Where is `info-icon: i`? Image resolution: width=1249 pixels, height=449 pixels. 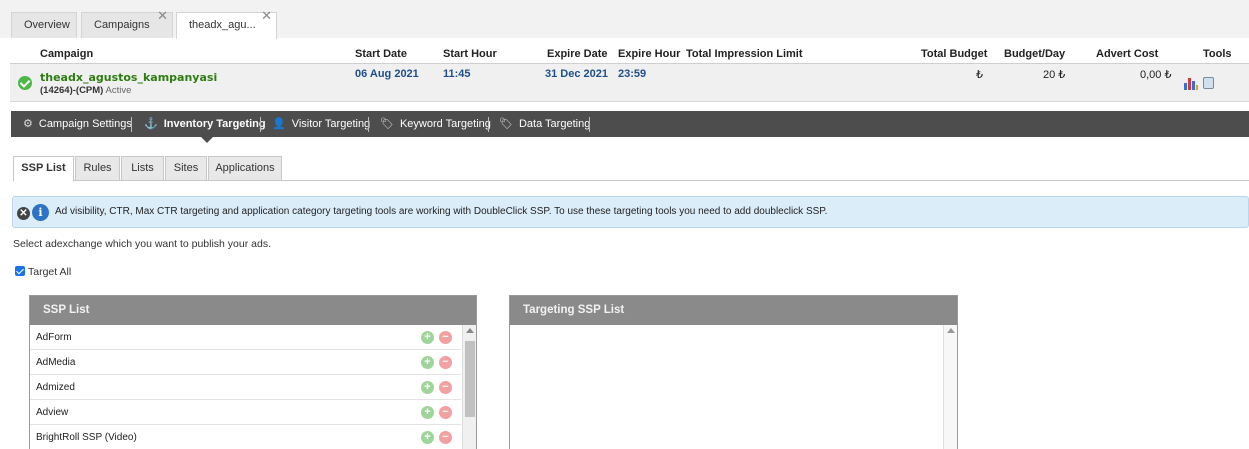
info-icon: i is located at coordinates (40, 212).